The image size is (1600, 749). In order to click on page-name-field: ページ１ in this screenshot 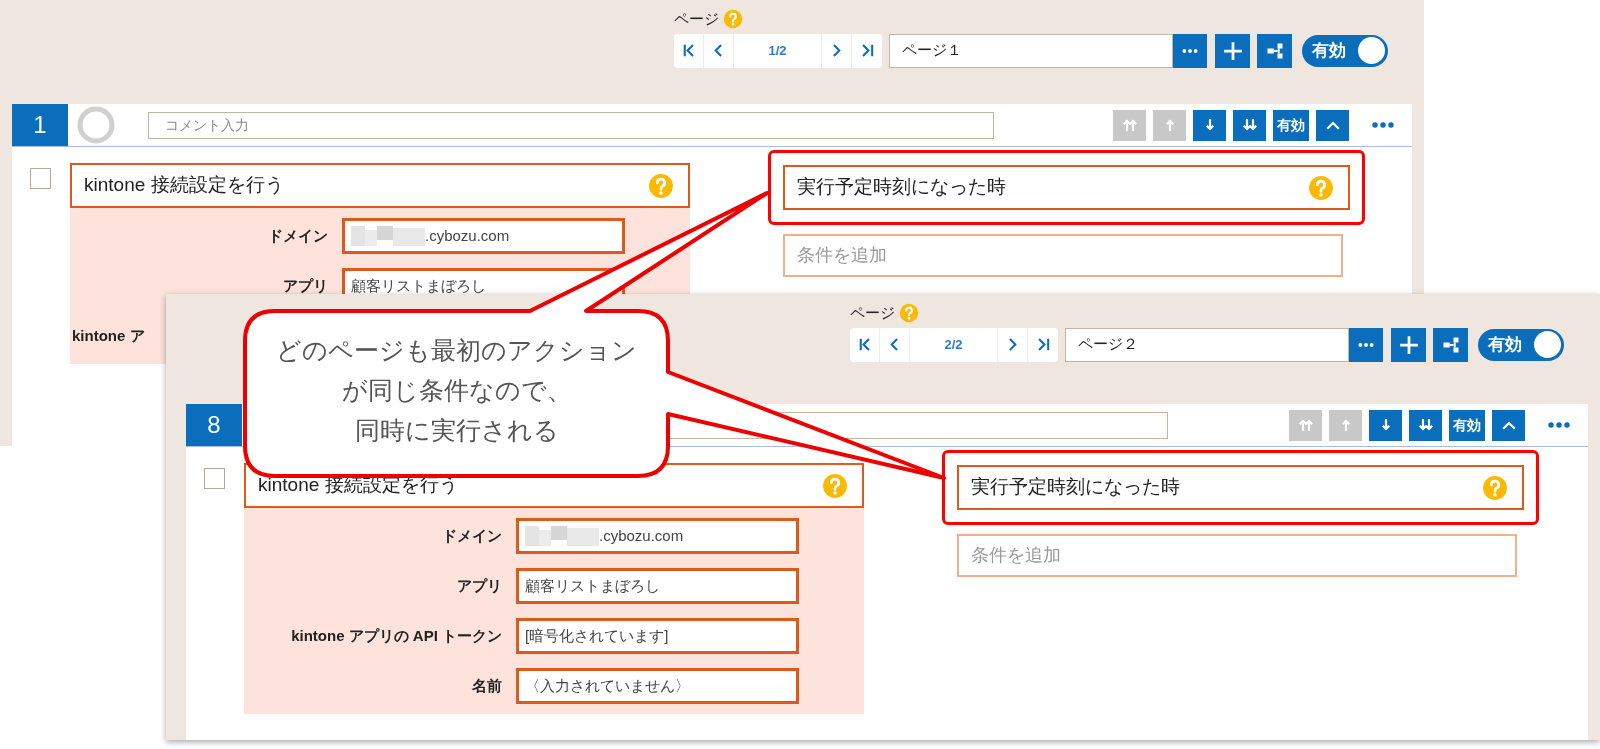, I will do `click(1031, 50)`.